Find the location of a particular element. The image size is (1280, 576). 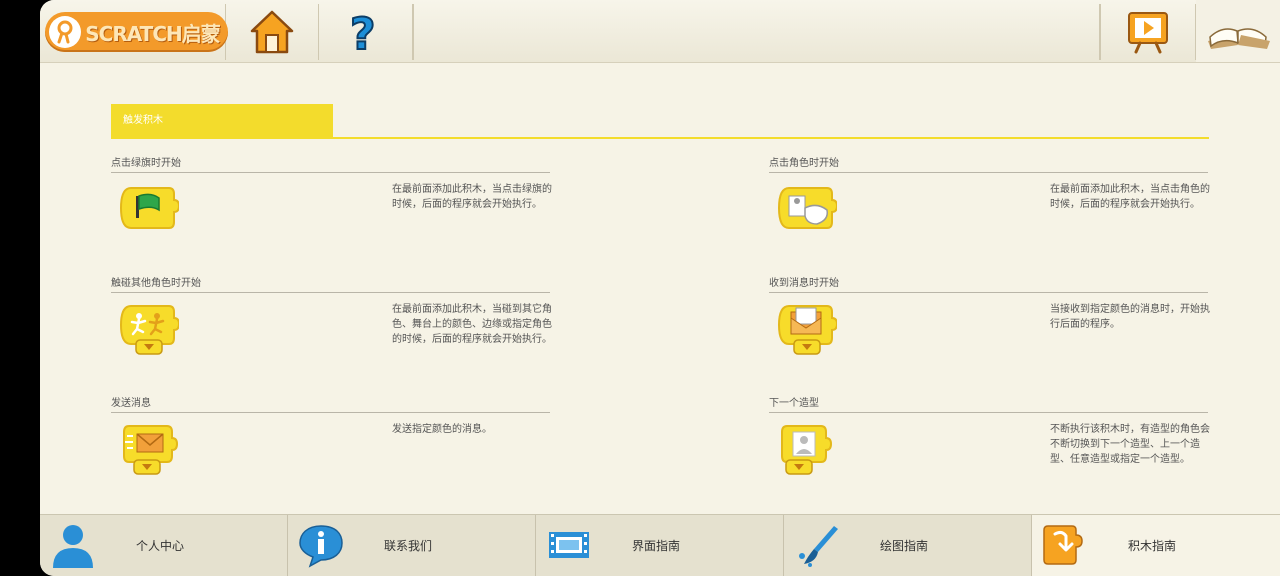

block-description: 发送指定颜色的消息。 is located at coordinates (442, 429).